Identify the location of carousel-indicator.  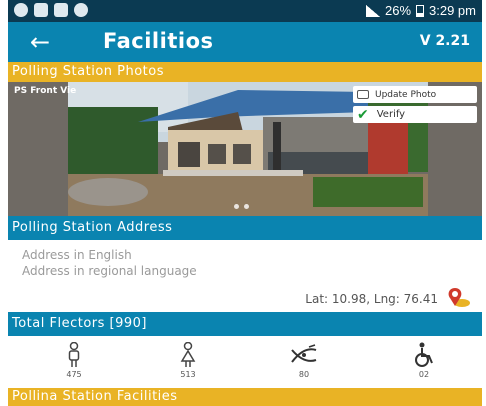
(241, 206).